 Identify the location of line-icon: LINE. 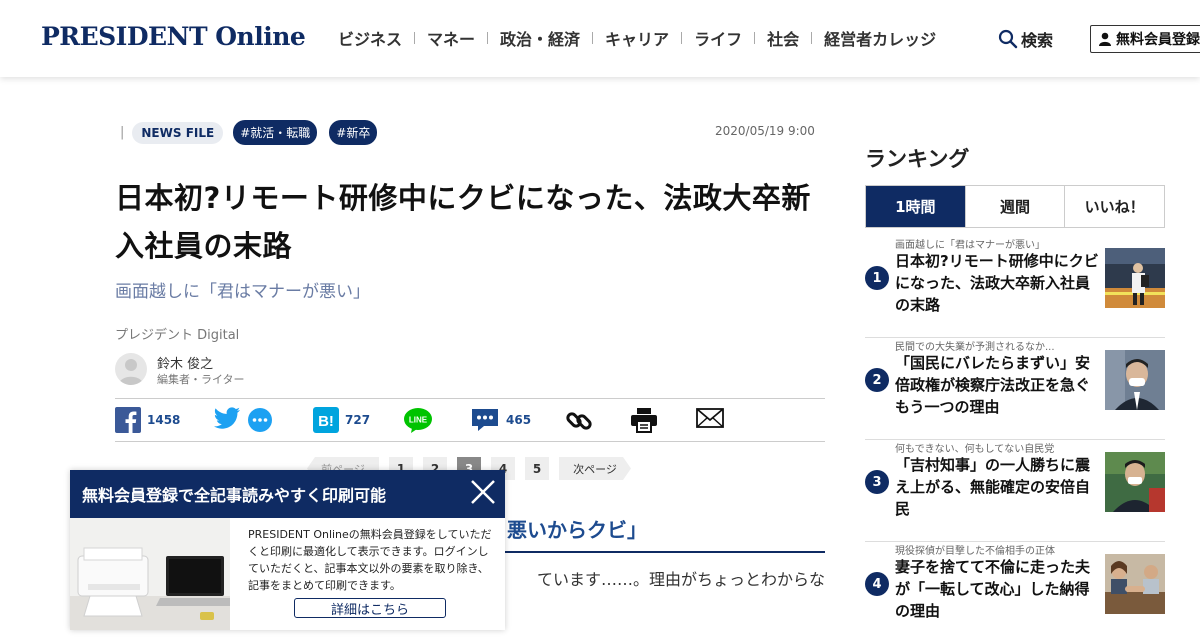
(418, 420).